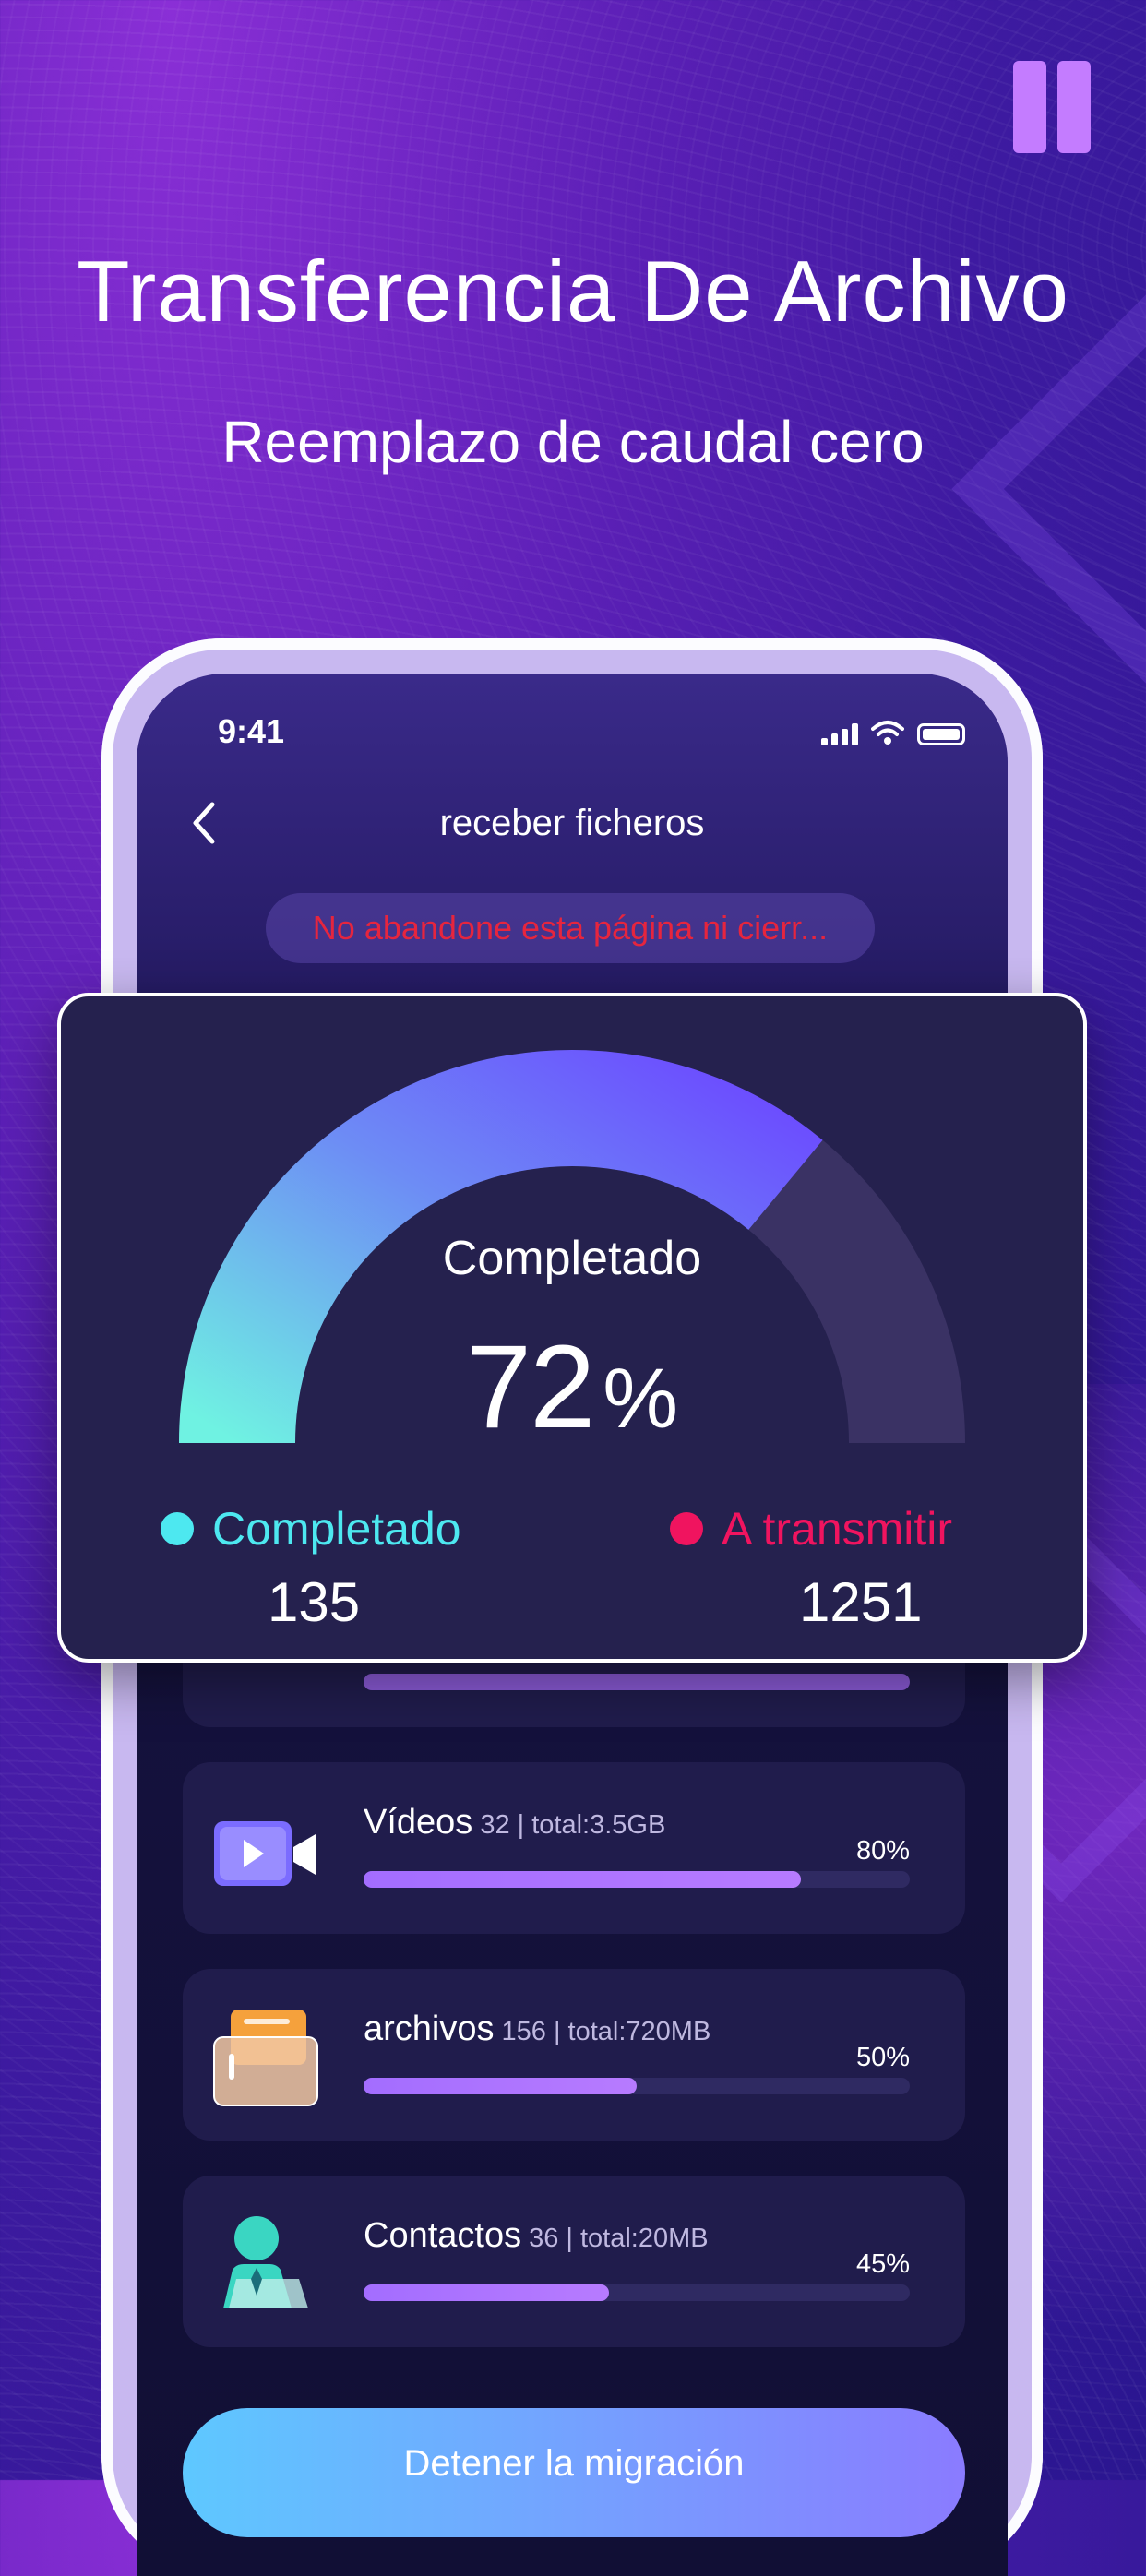 This screenshot has width=1146, height=2576. Describe the element at coordinates (619, 2238) in the screenshot. I see `file-meta: 36 | total:20MB` at that location.